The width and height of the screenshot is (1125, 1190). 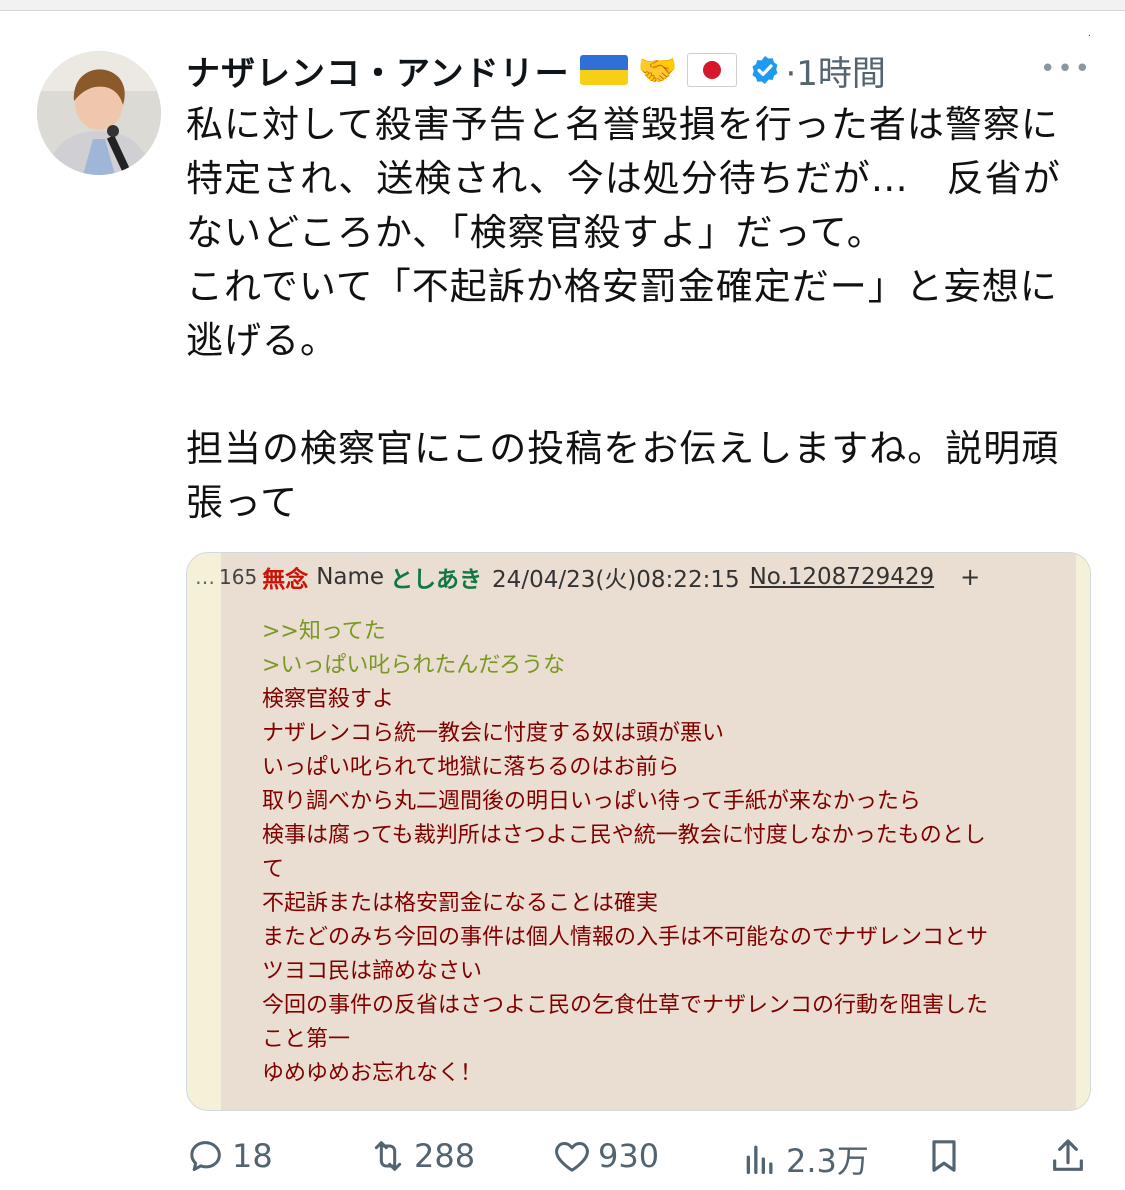 I want to click on handshake-icon: 🤝, so click(x=657, y=70).